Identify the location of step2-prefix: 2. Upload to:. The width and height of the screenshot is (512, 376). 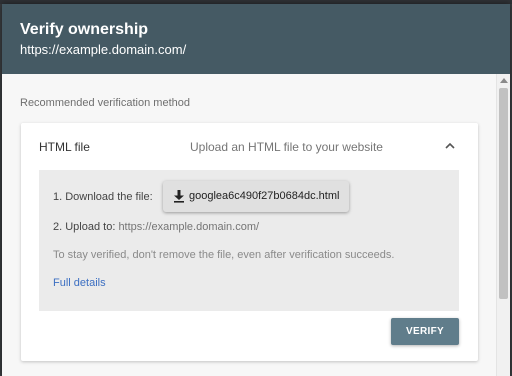
(86, 227).